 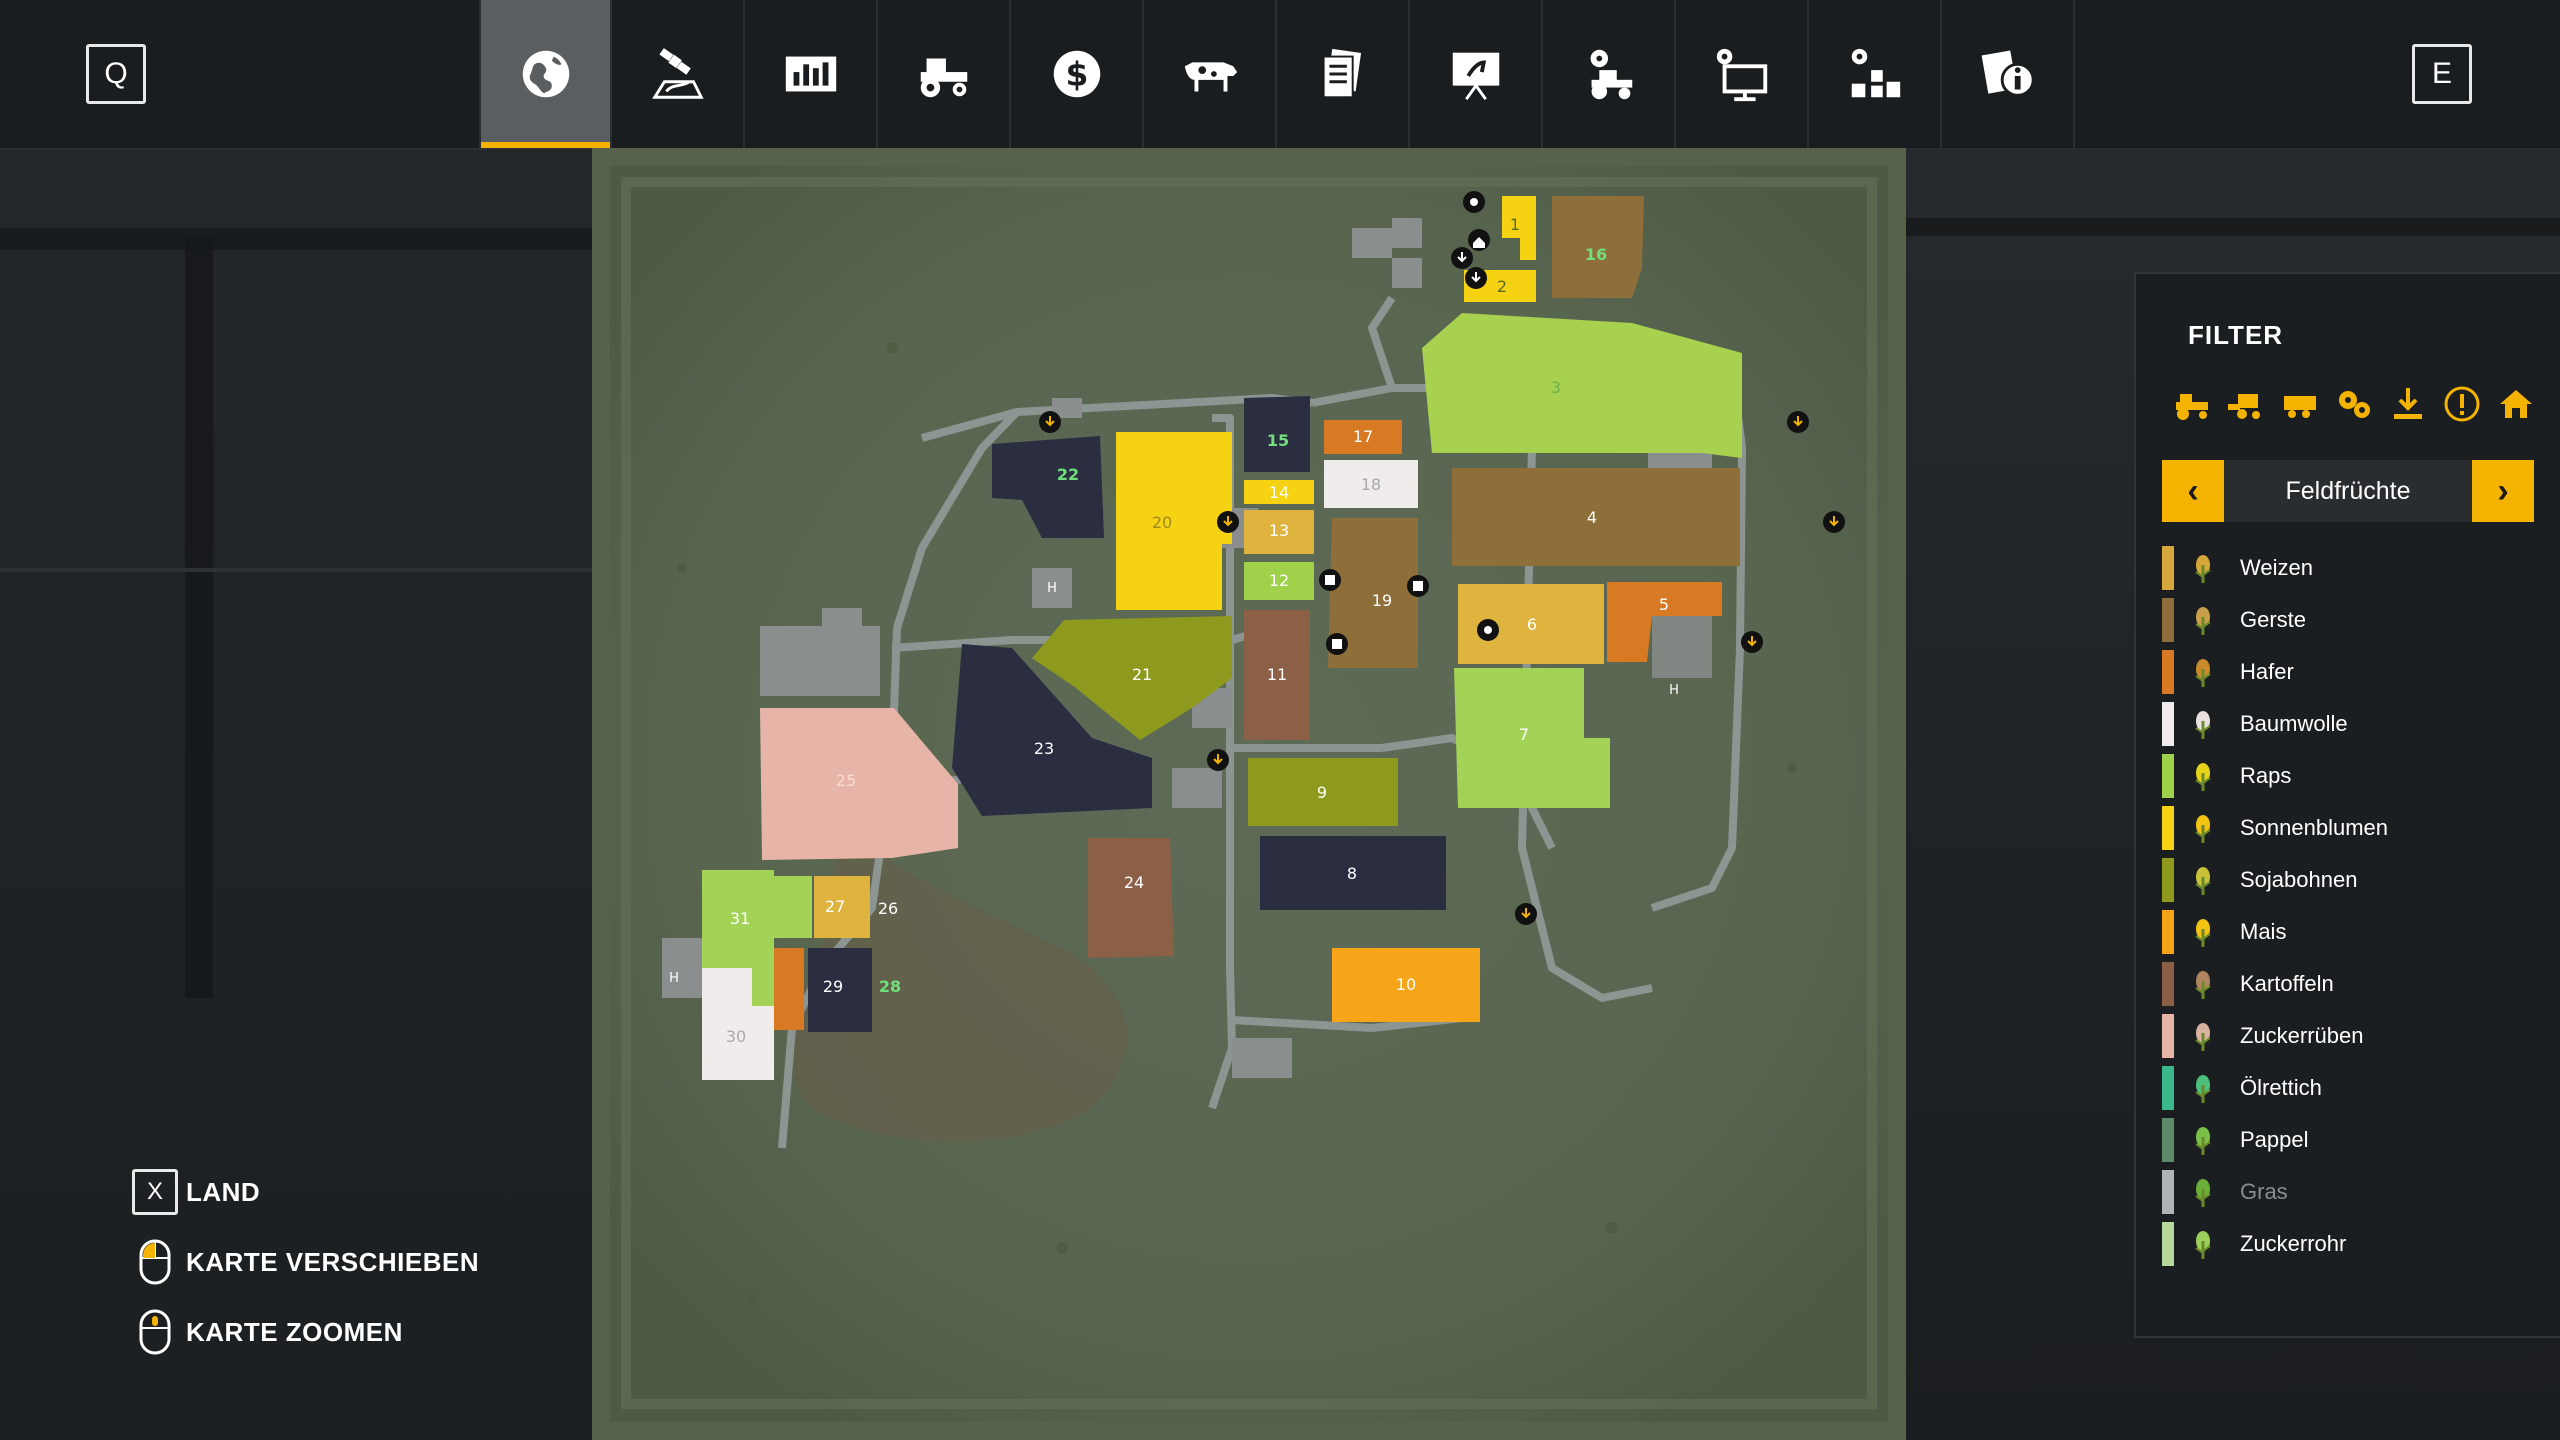 I want to click on field-label-8: 8, so click(x=1352, y=873).